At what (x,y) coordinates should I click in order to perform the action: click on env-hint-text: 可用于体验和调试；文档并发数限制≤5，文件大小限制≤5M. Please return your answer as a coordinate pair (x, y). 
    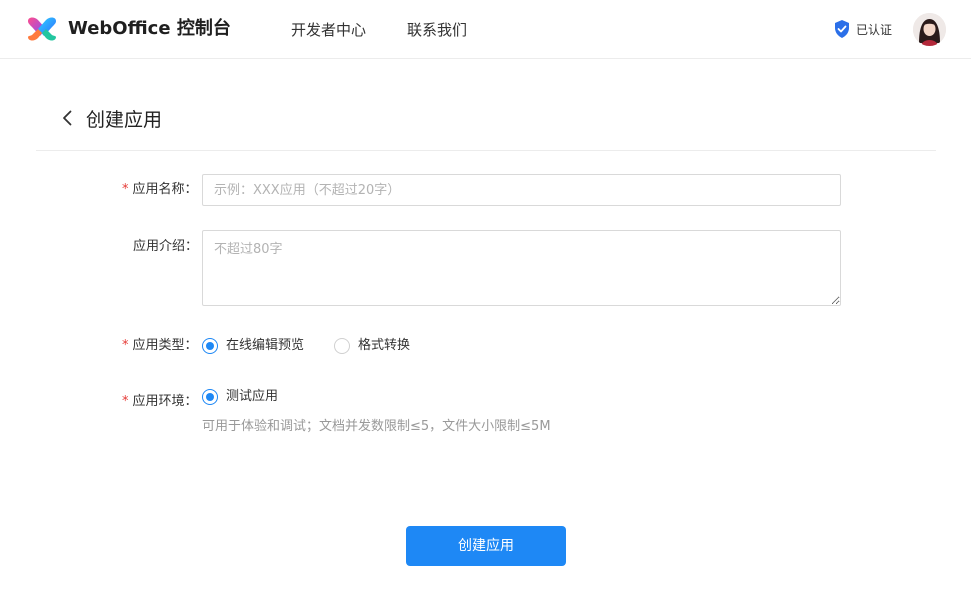
    Looking at the image, I should click on (376, 426).